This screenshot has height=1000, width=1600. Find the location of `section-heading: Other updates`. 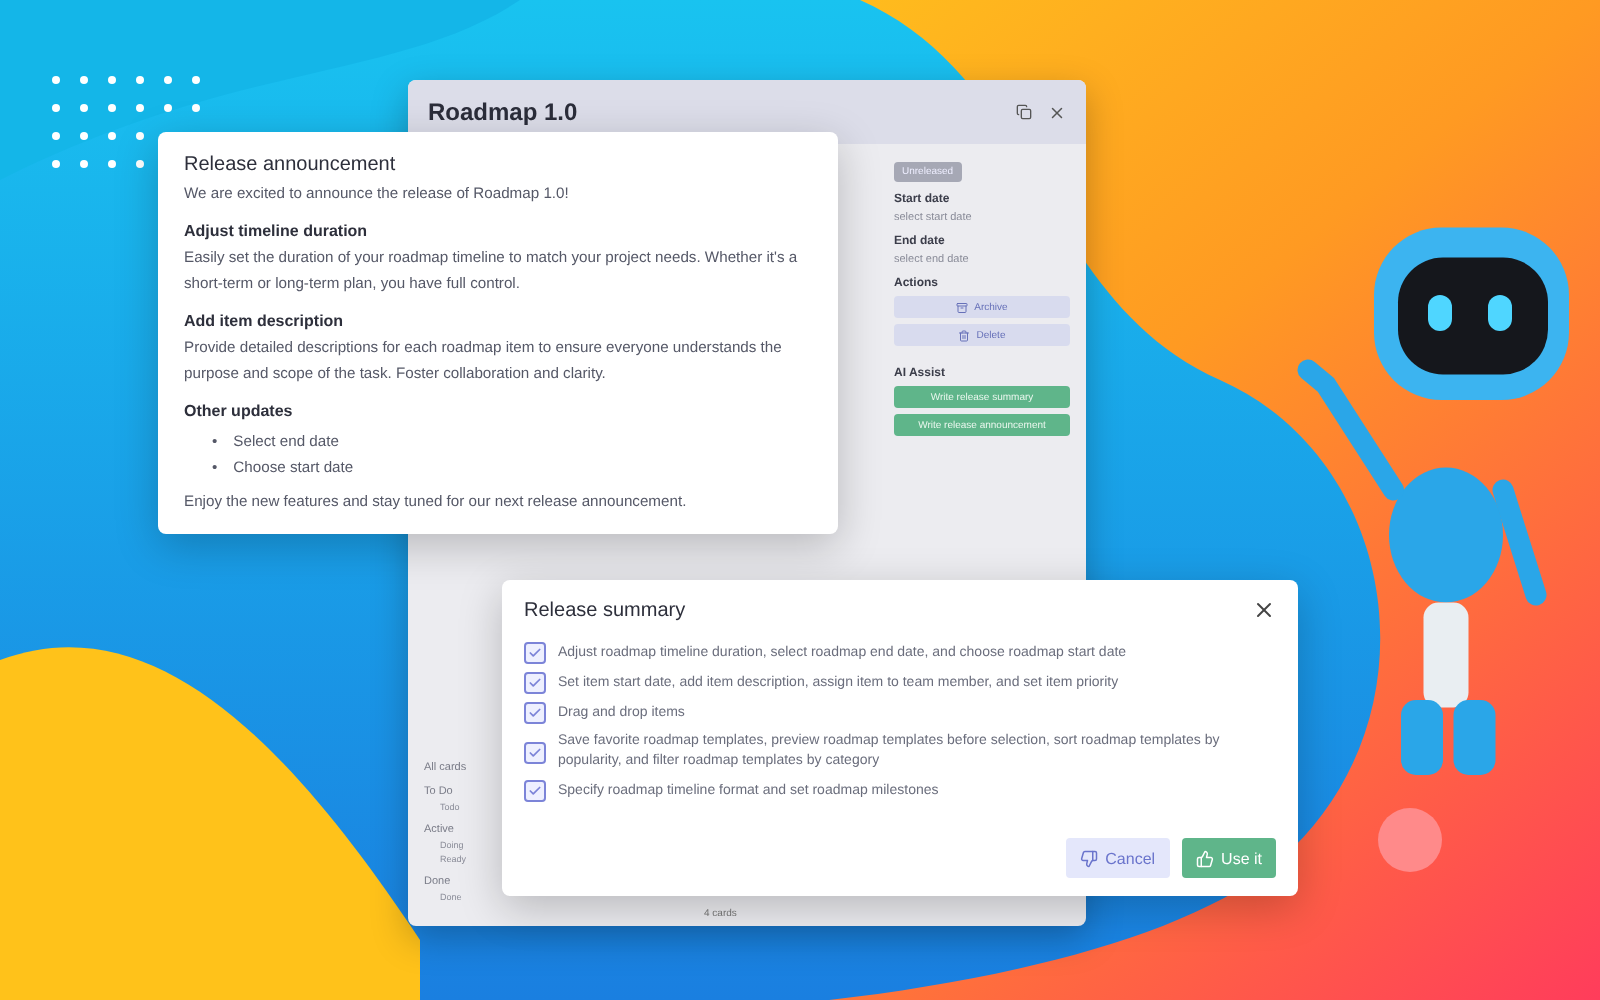

section-heading: Other updates is located at coordinates (239, 412).